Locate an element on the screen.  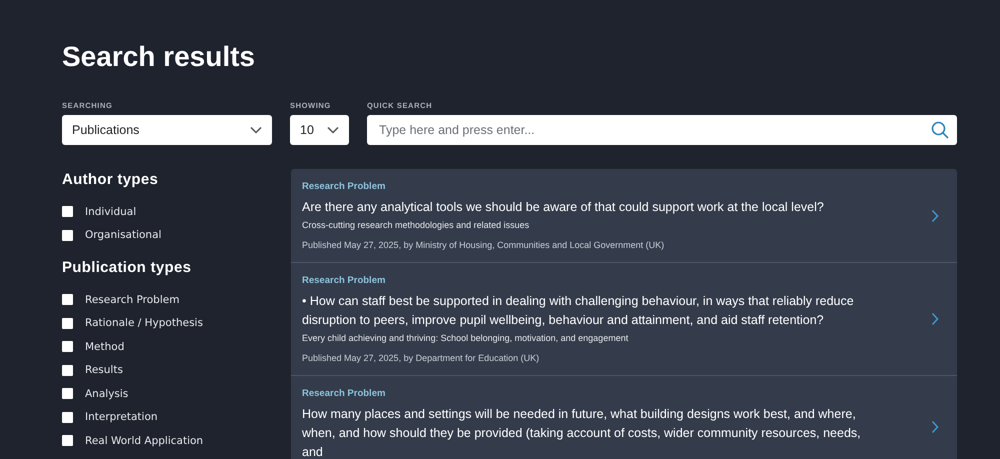
checkbox-label: Analysis is located at coordinates (106, 394).